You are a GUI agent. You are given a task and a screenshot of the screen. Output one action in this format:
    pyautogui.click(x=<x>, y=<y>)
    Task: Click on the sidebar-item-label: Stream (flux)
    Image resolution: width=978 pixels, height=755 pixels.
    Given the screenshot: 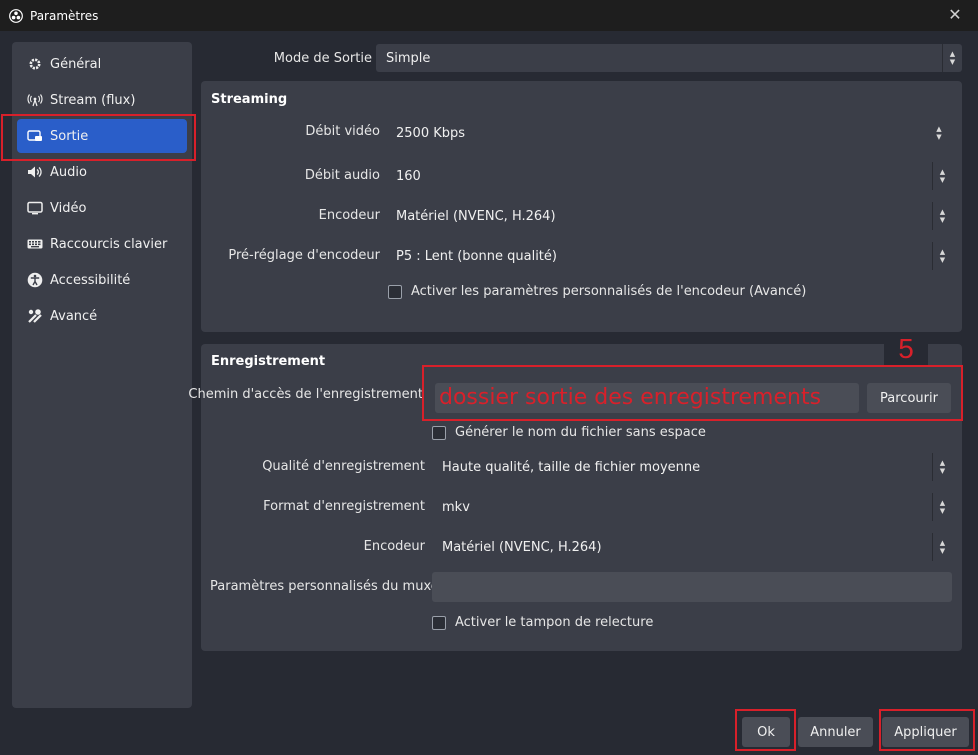 What is the action you would take?
    pyautogui.click(x=93, y=100)
    